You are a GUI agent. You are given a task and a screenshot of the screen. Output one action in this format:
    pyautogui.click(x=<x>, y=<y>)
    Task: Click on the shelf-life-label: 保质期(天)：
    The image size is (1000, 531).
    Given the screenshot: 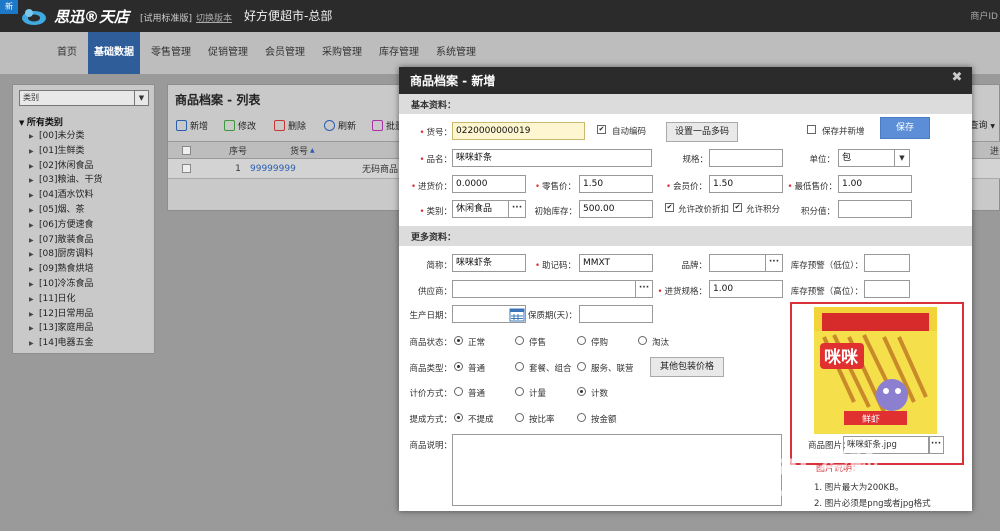 What is the action you would take?
    pyautogui.click(x=552, y=316)
    